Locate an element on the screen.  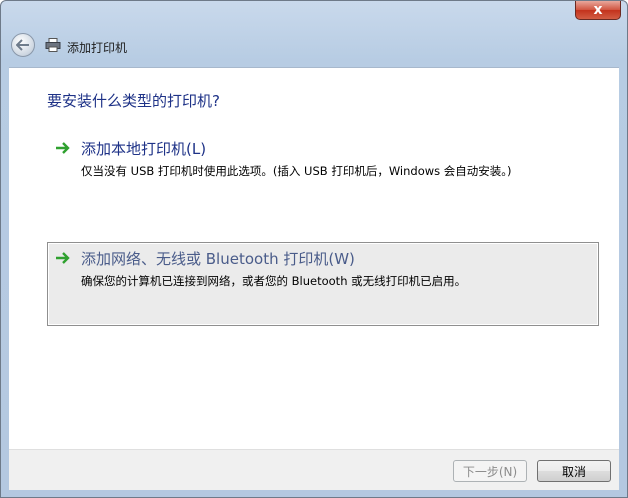
back-button is located at coordinates (23, 45).